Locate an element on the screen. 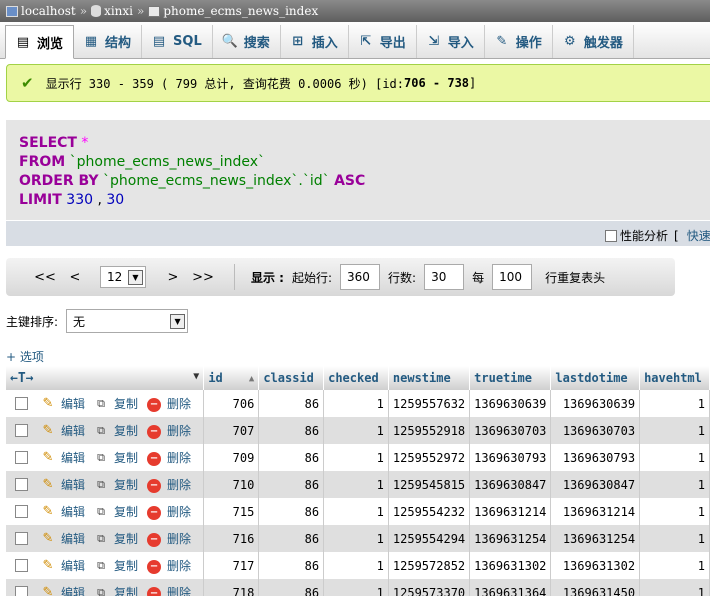 This screenshot has width=710, height=596. last-page-button: >> is located at coordinates (203, 277).